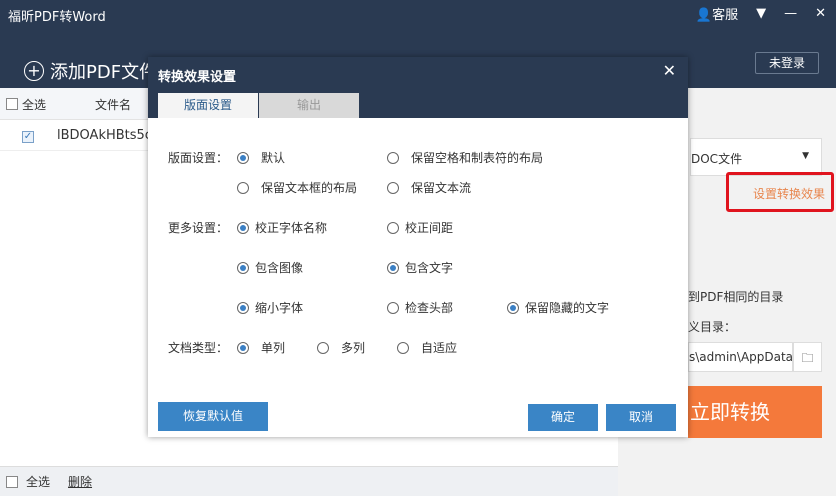 The image size is (836, 496). Describe the element at coordinates (420, 267) in the screenshot. I see `include-text-option: 包含文字` at that location.